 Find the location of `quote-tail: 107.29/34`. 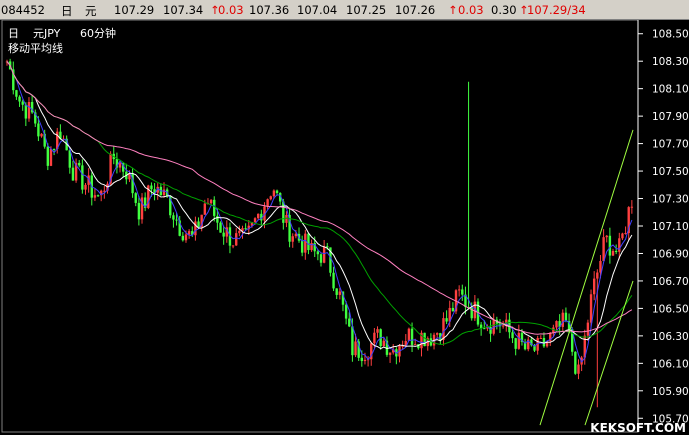

quote-tail: 107.29/34 is located at coordinates (556, 10).